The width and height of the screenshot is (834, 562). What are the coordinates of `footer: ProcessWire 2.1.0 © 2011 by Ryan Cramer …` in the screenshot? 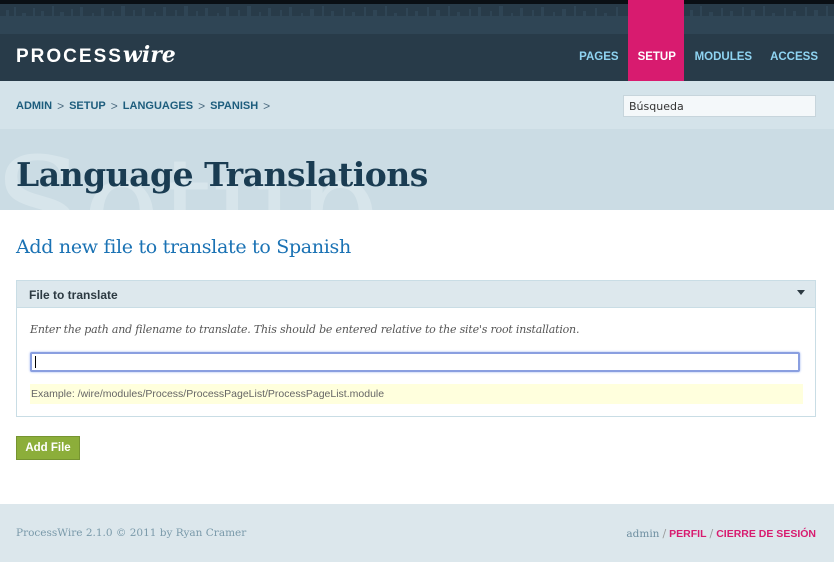 It's located at (417, 533).